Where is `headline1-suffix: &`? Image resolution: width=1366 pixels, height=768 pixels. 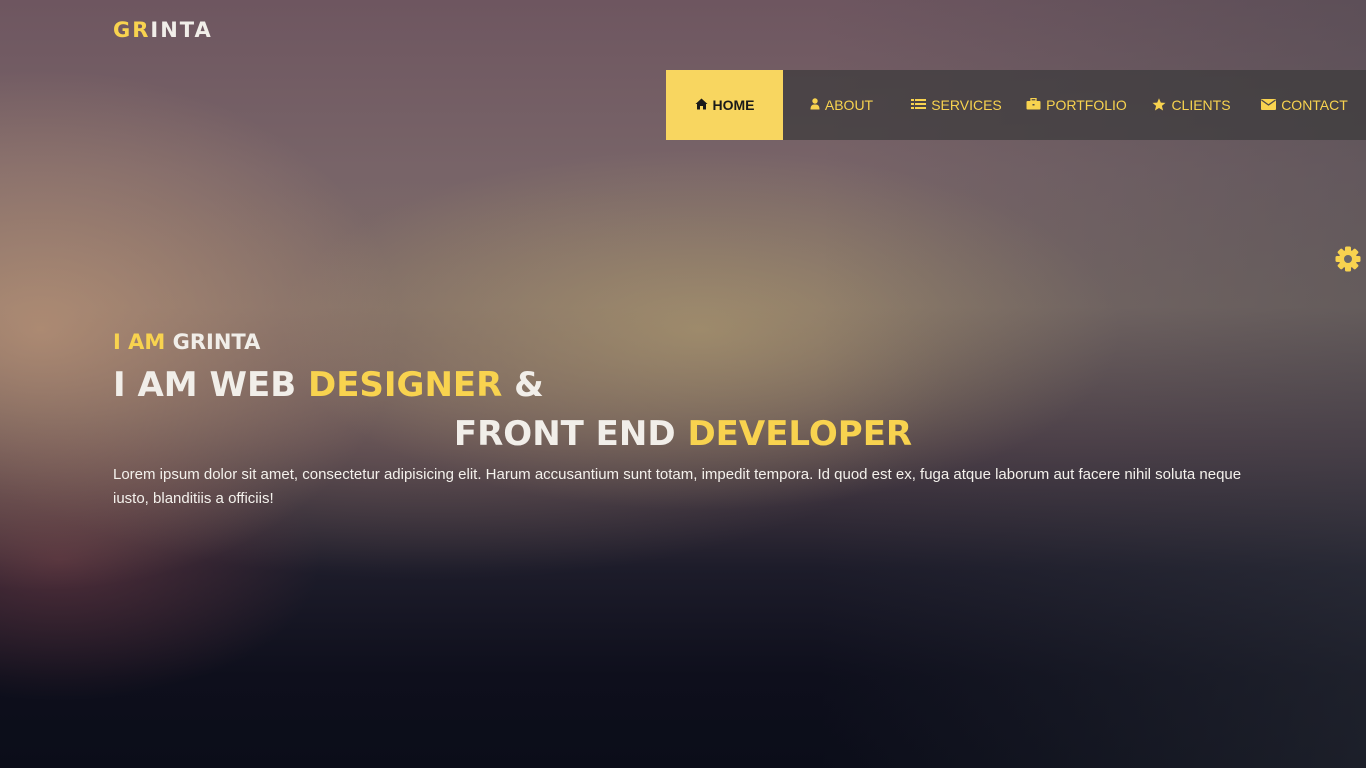
headline1-suffix: & is located at coordinates (529, 385).